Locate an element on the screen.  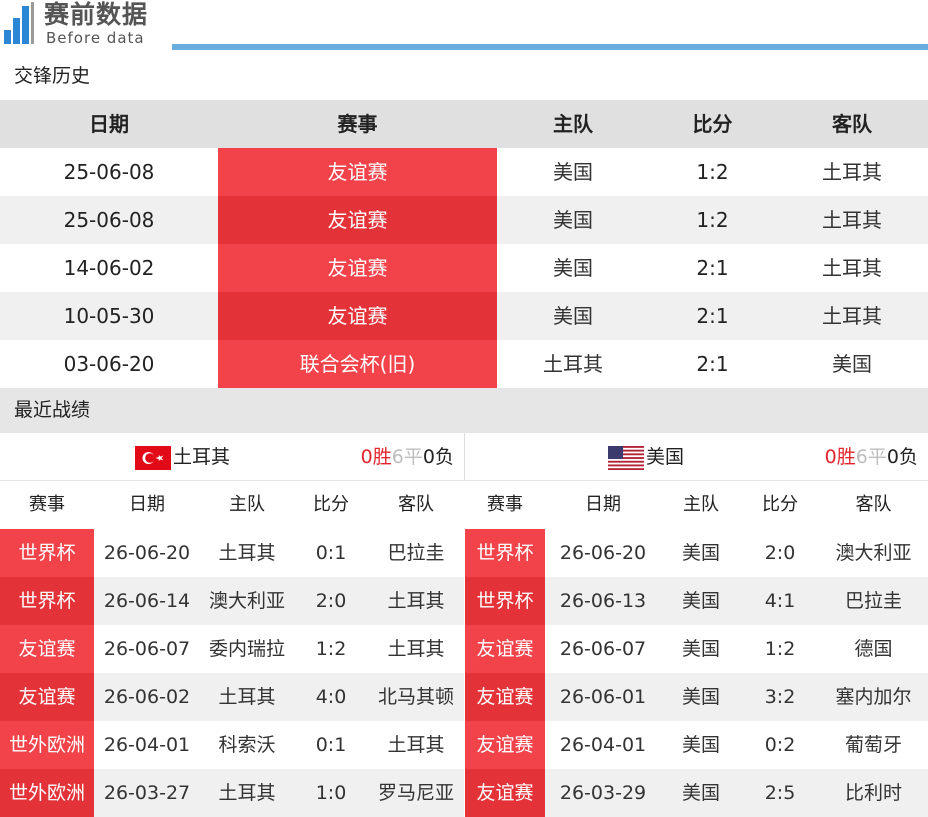
table-row: 世界杯 26-06-14 澳大利亚 2:0 土耳其 is located at coordinates (232, 601).